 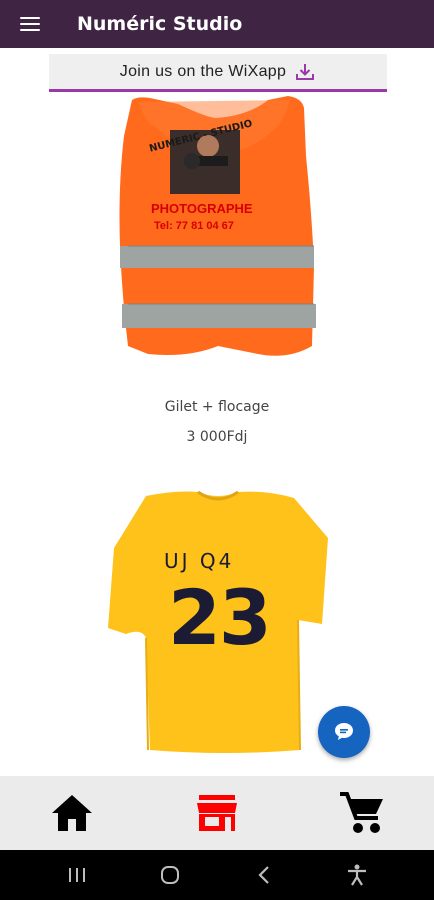 I want to click on product-price: 3 000Fdj, so click(x=217, y=437).